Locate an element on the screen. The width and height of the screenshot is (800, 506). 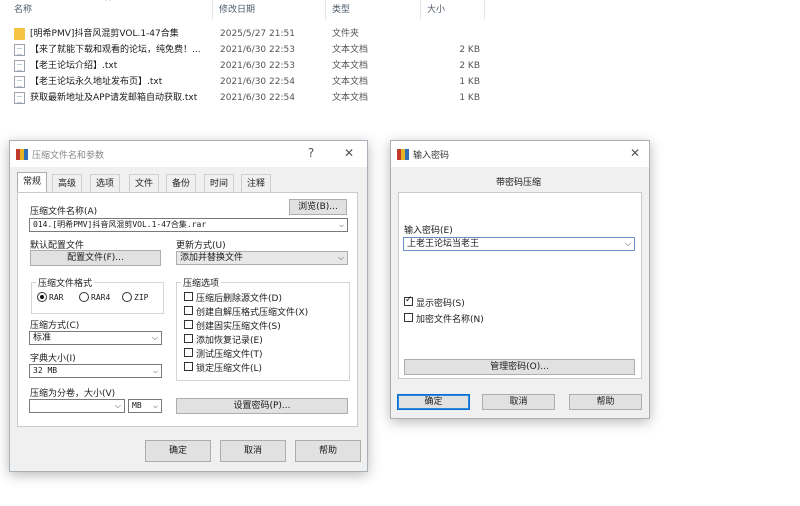
format-zip-radio is located at coordinates (127, 297).